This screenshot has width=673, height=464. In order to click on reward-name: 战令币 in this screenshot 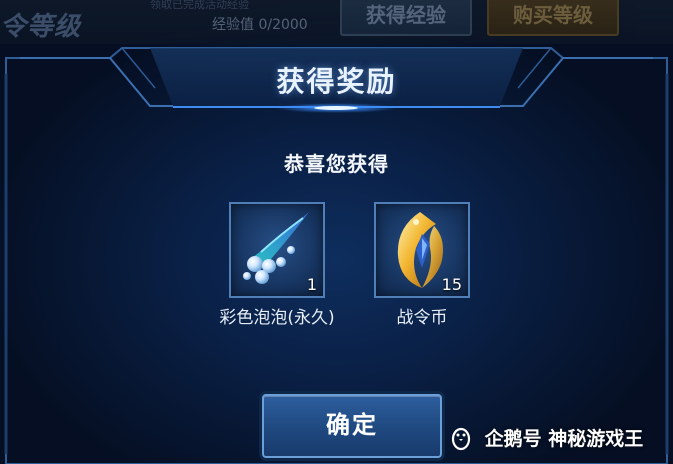, I will do `click(422, 318)`.